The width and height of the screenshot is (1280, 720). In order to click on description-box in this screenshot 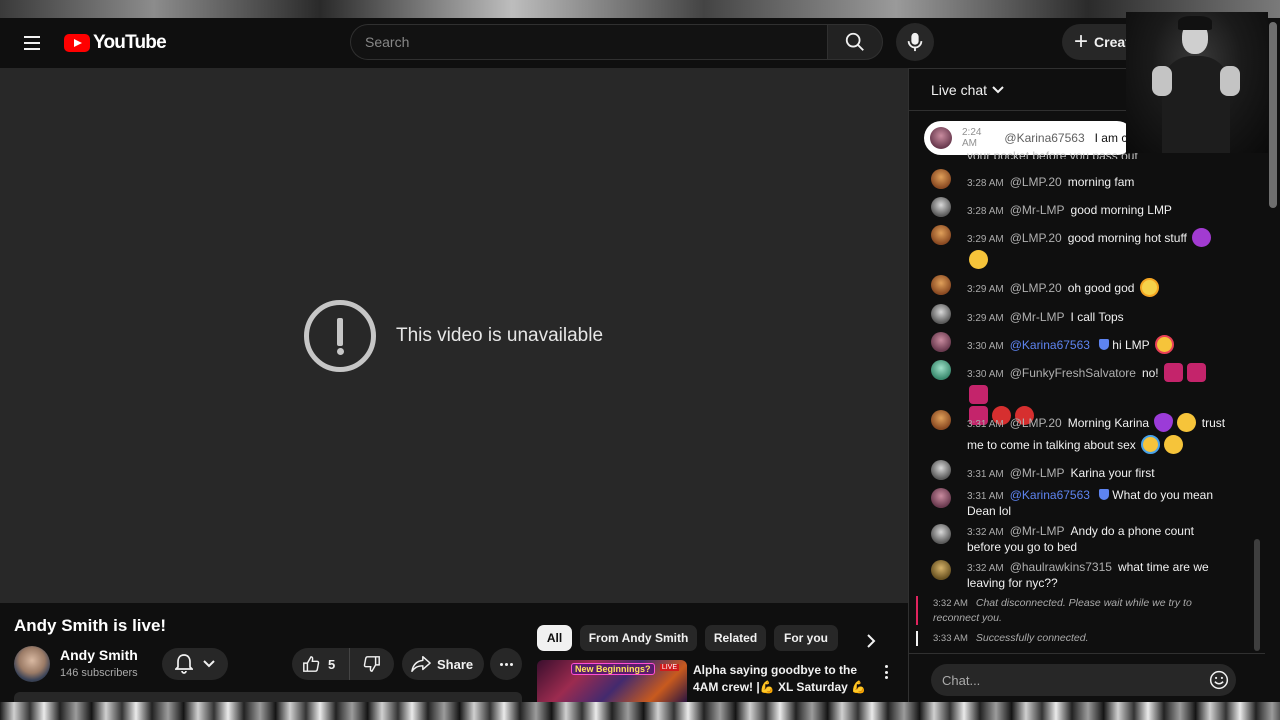, I will do `click(268, 697)`.